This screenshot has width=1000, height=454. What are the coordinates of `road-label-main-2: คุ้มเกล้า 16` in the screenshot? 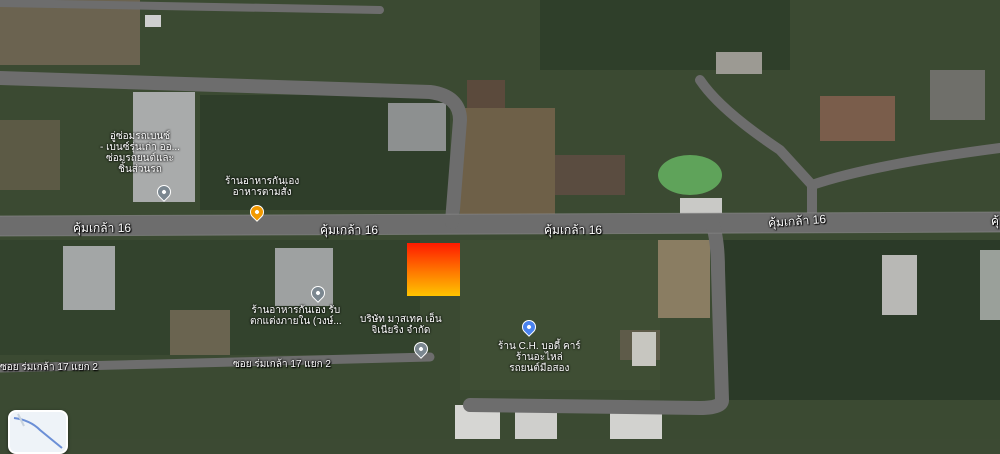 It's located at (349, 230).